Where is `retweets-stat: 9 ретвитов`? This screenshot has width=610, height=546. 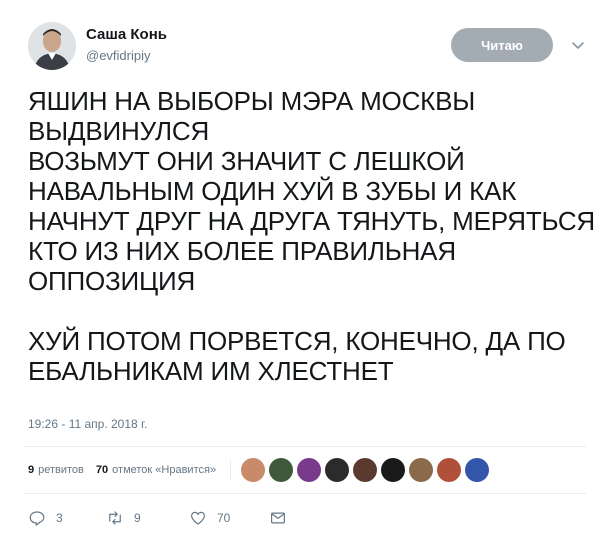
retweets-stat: 9 ретвитов is located at coordinates (56, 470).